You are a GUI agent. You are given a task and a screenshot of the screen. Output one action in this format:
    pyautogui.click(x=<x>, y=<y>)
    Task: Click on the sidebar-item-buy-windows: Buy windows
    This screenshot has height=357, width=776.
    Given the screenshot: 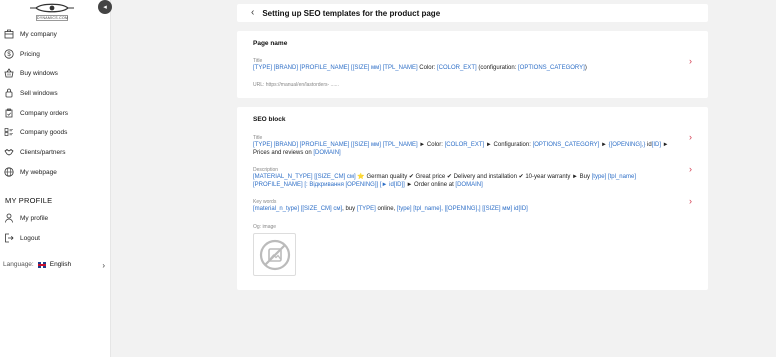 What is the action you would take?
    pyautogui.click(x=56, y=73)
    